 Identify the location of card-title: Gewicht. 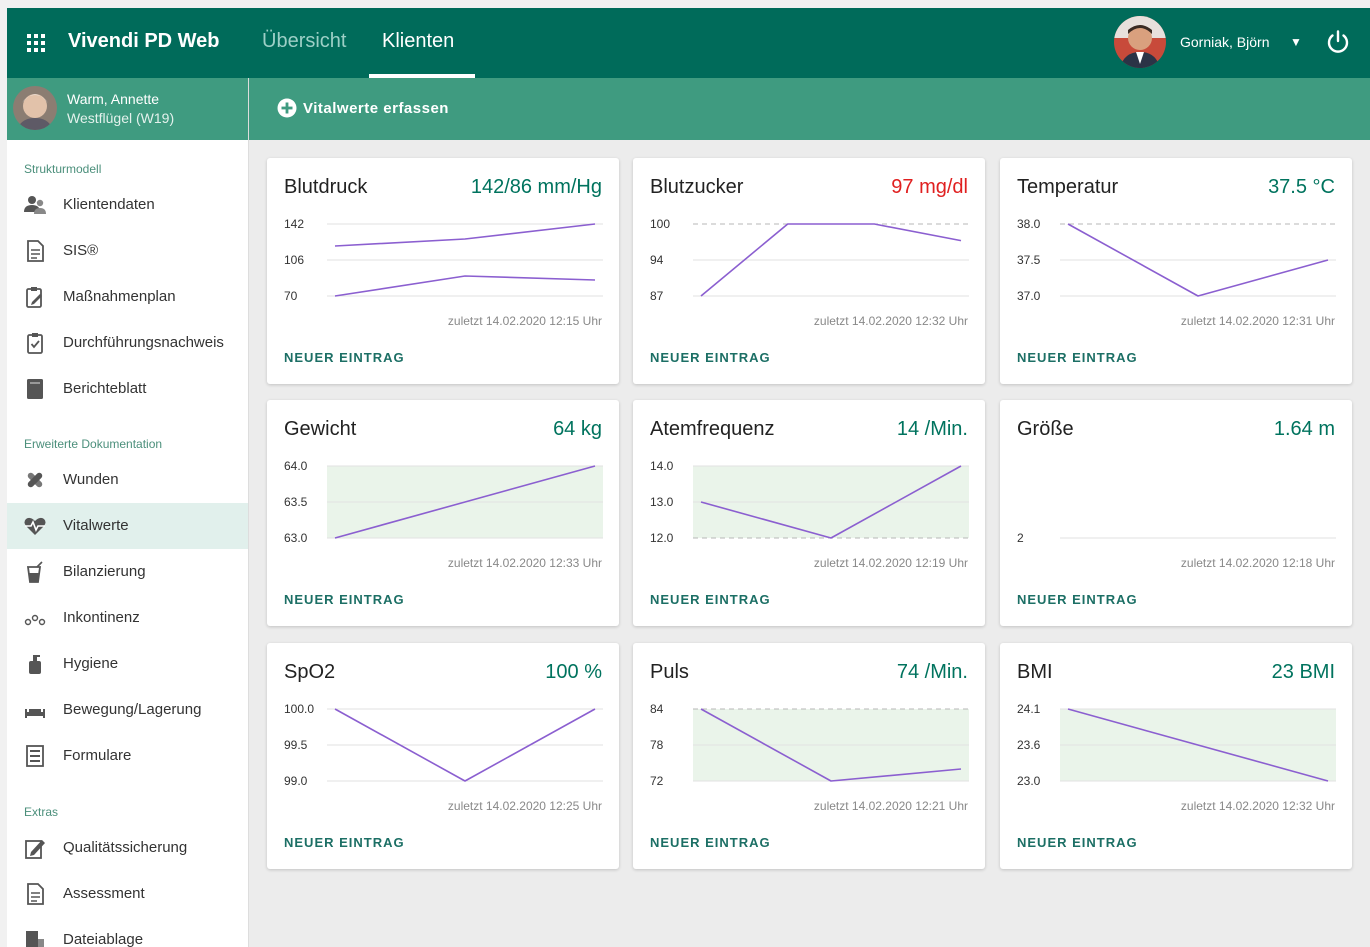
(320, 429).